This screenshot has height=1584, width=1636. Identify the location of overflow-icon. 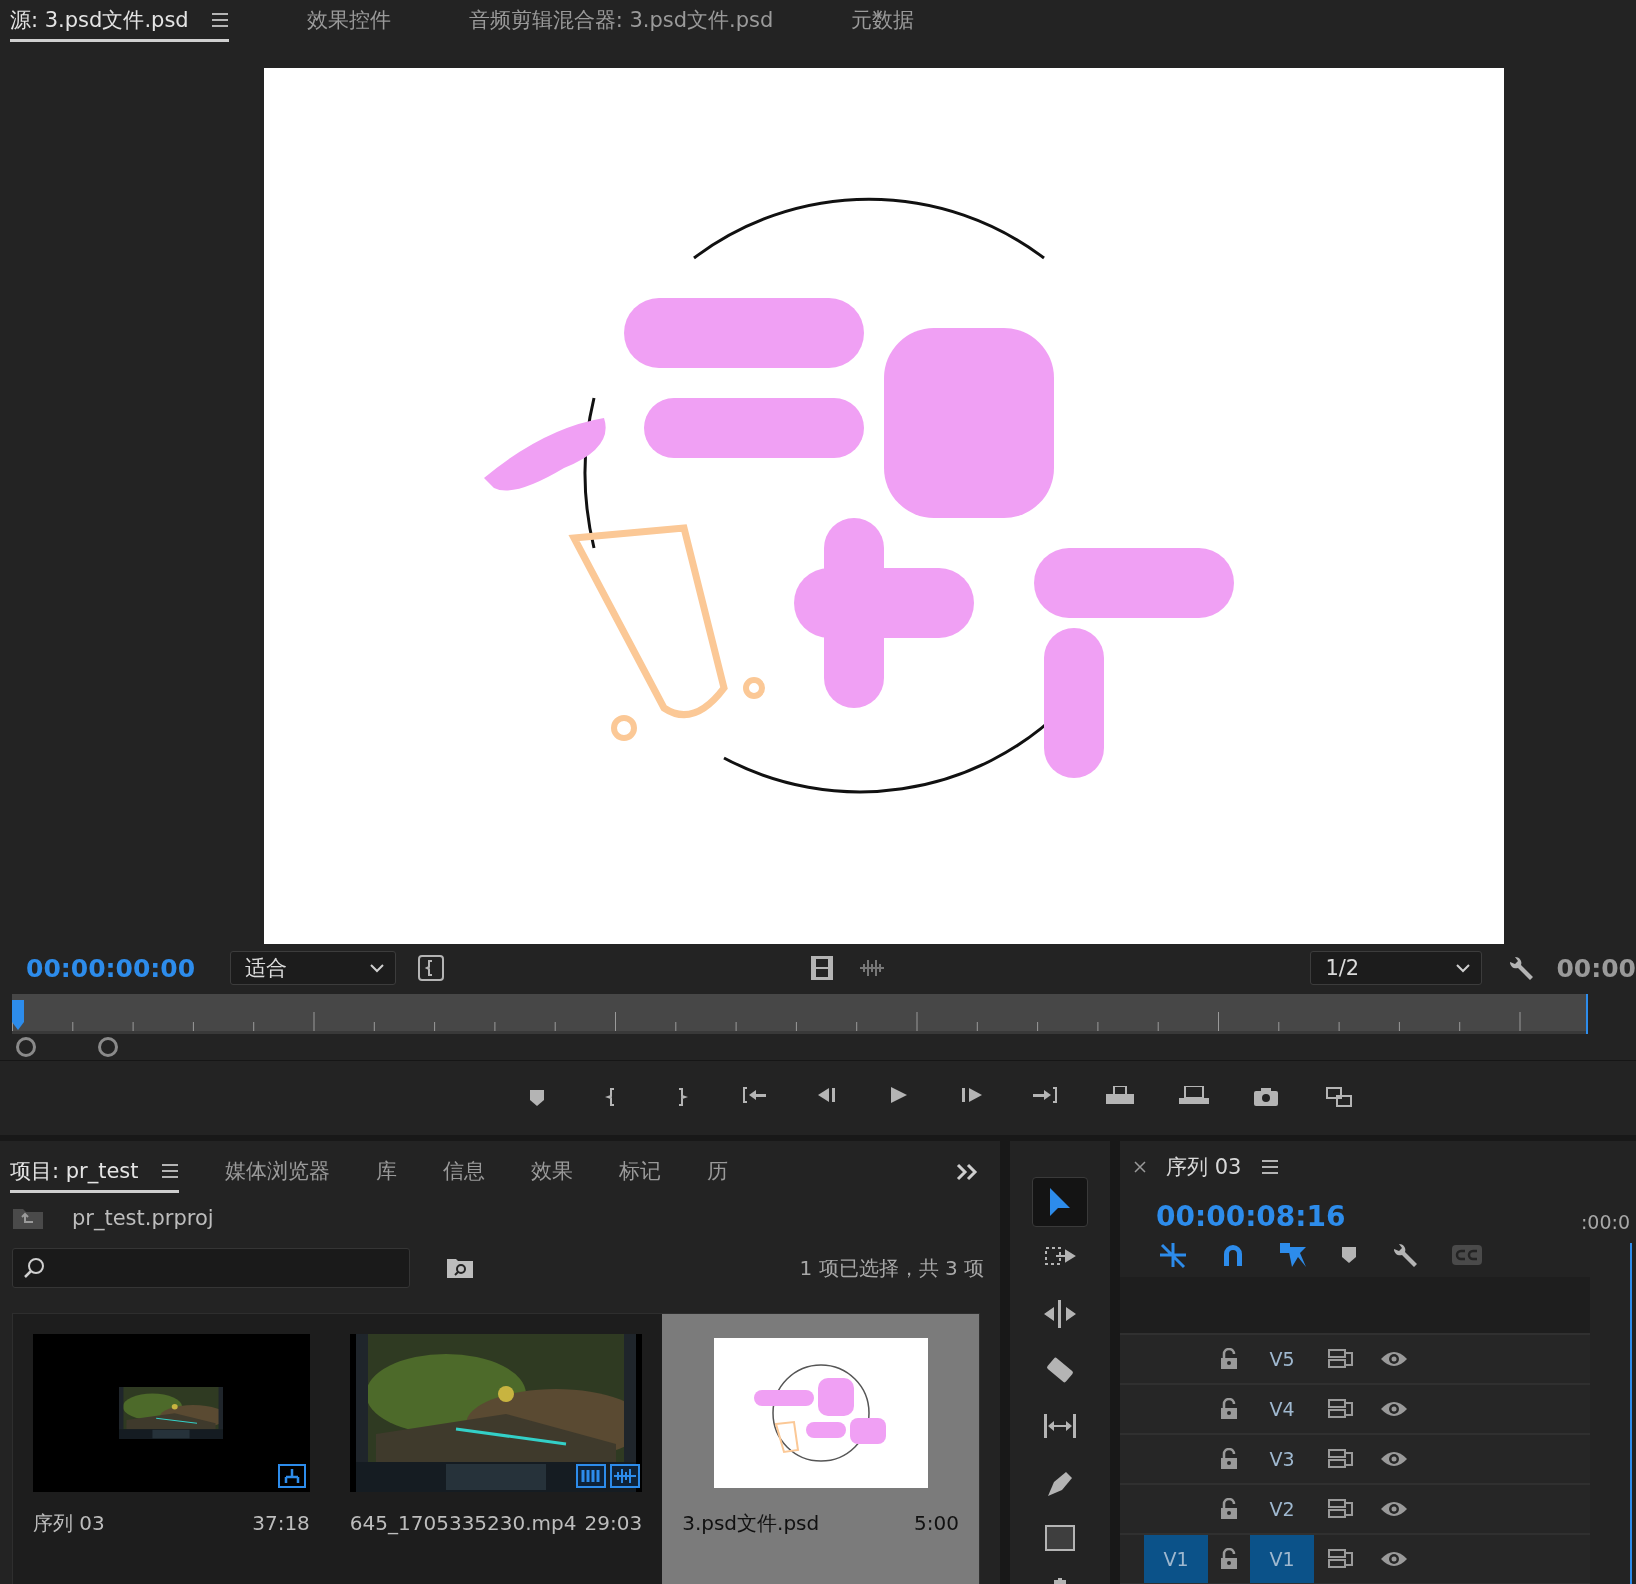
(967, 1172).